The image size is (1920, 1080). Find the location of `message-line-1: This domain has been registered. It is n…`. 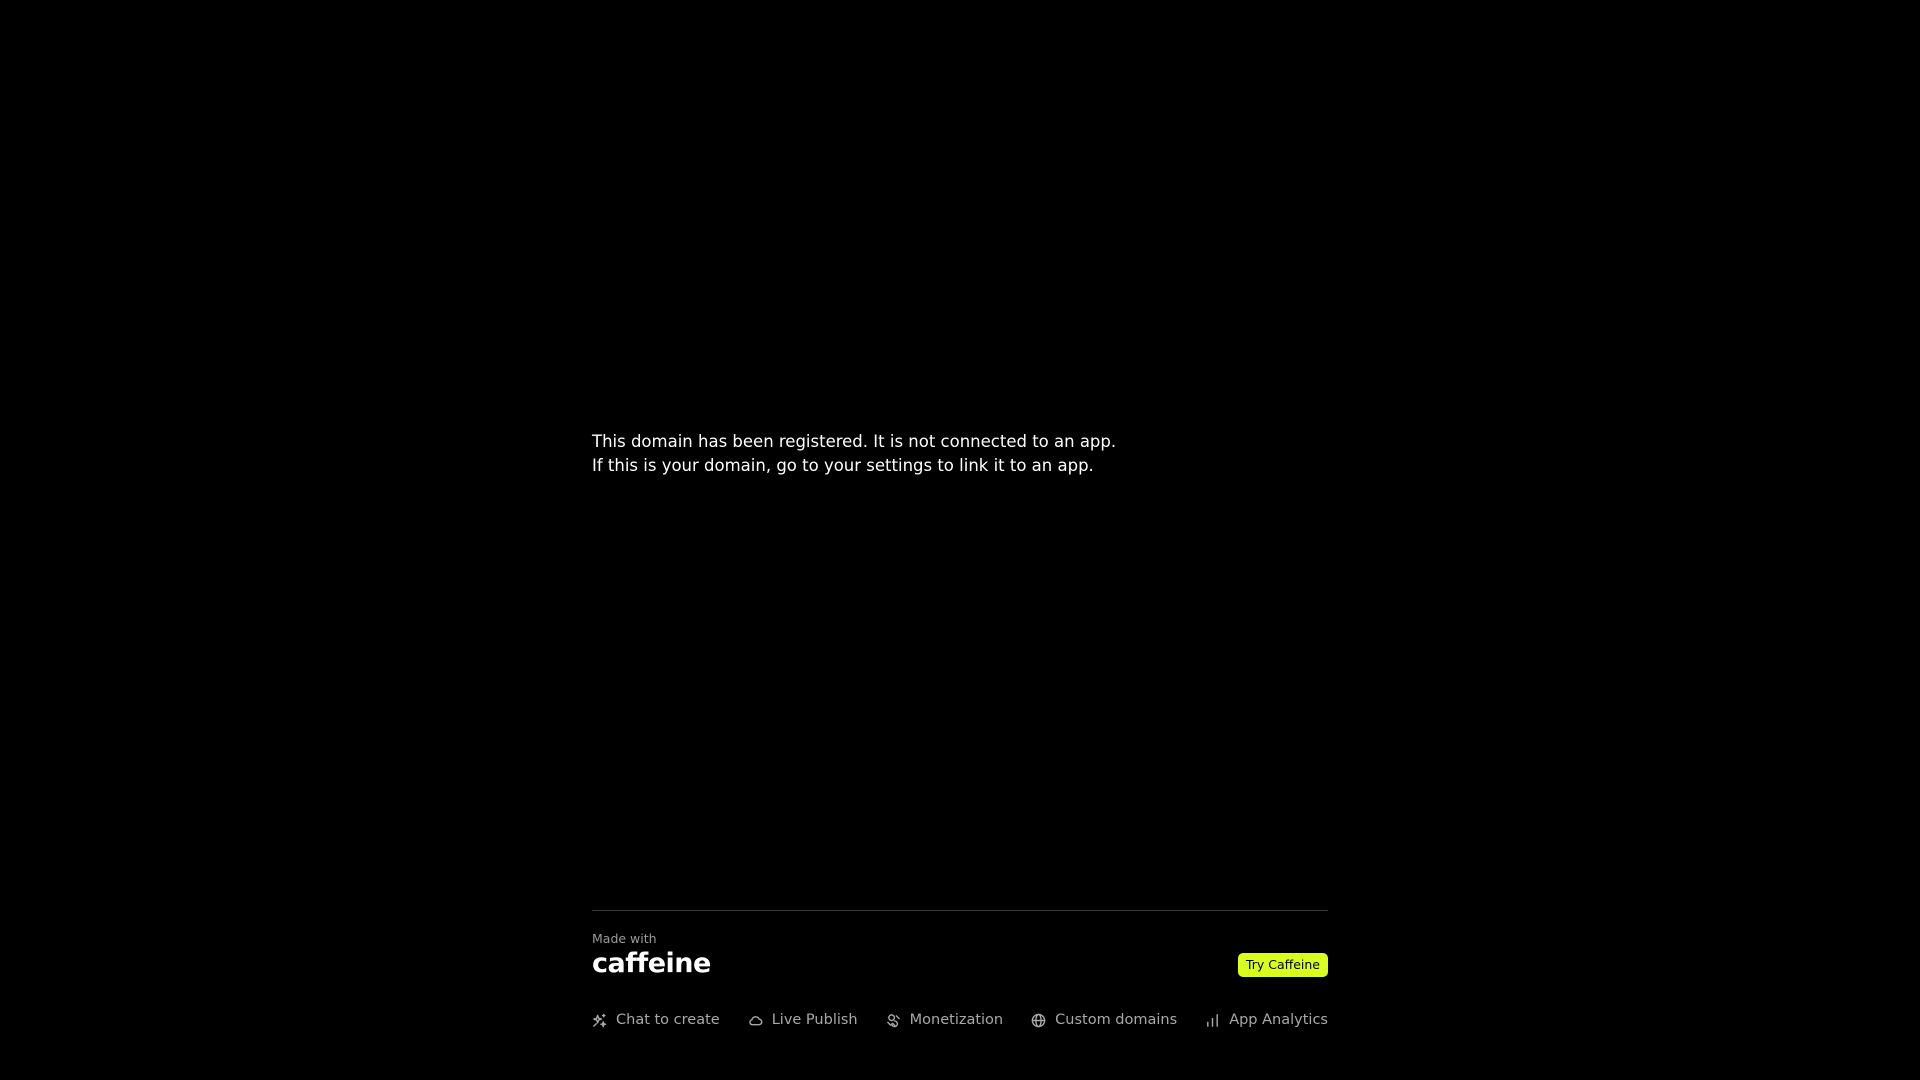

message-line-1: This domain has been registered. It is n… is located at coordinates (854, 441).